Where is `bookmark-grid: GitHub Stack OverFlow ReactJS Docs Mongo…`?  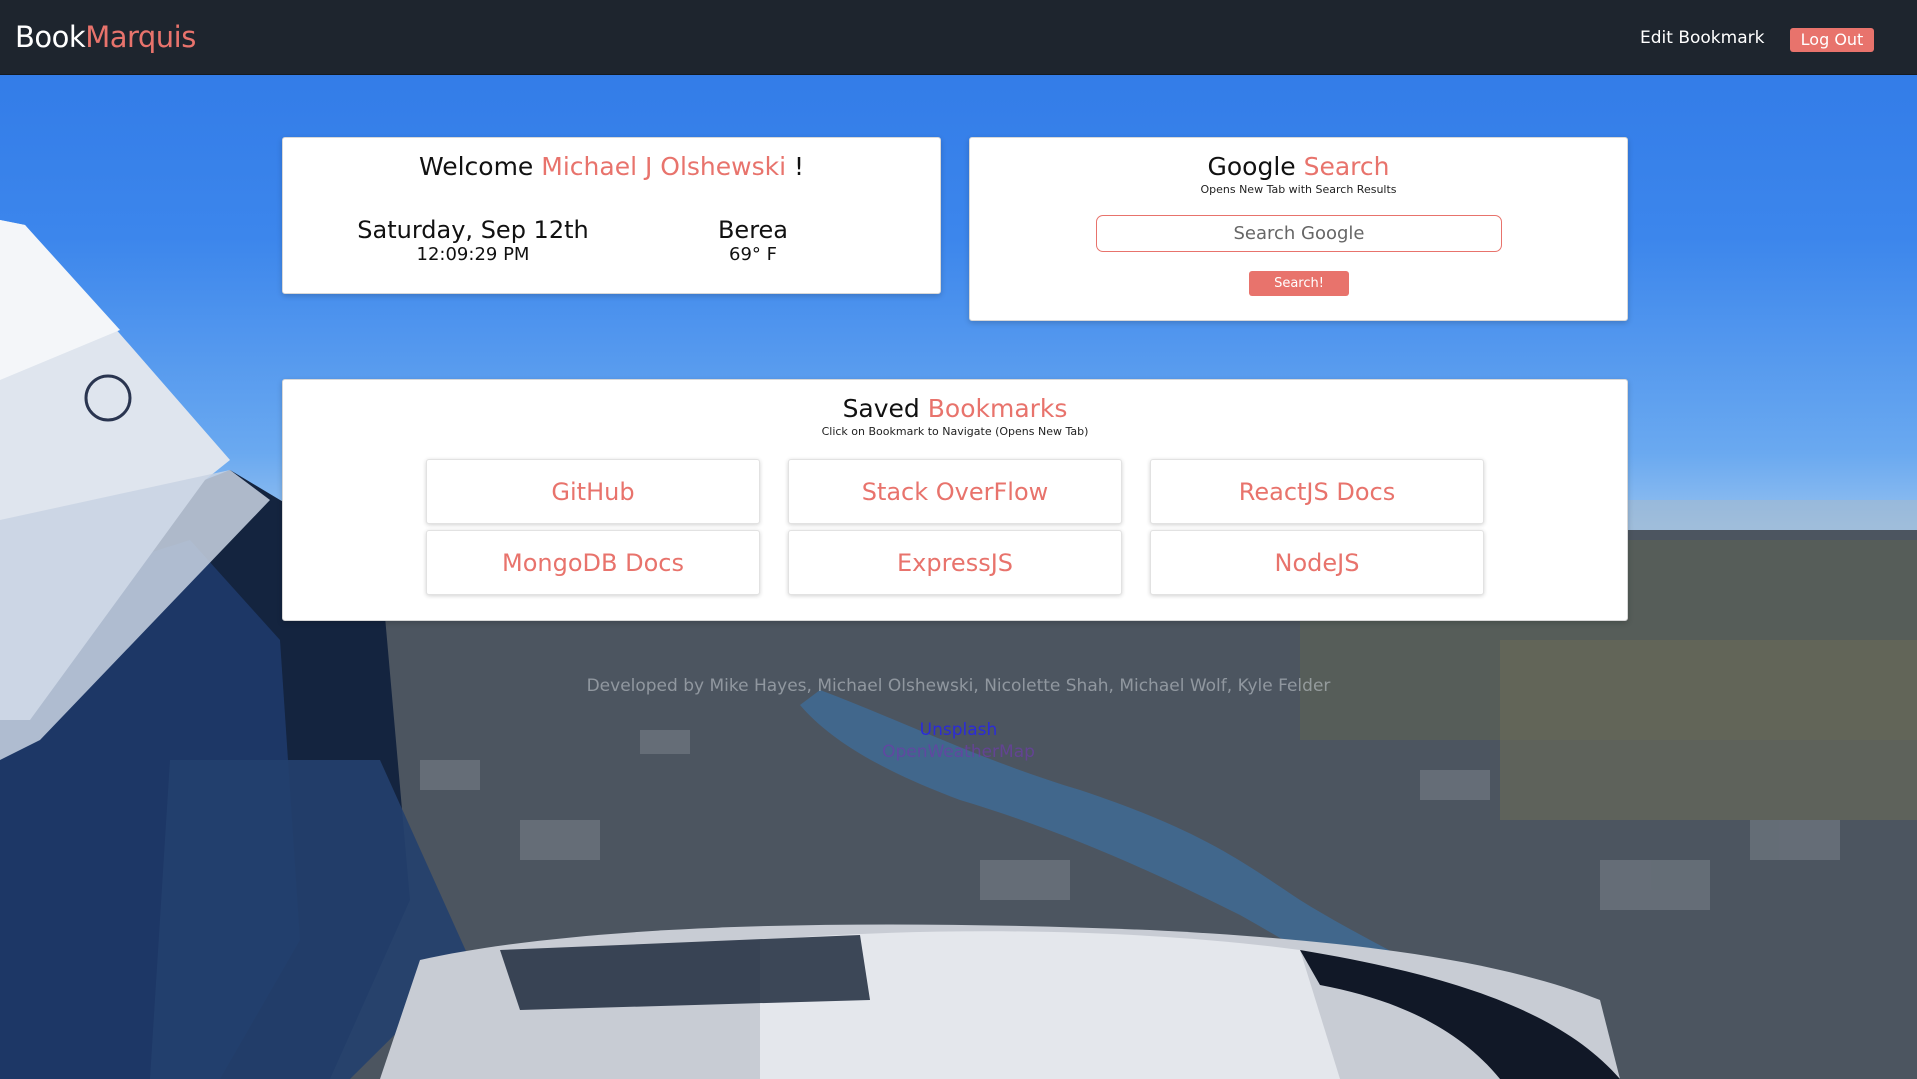 bookmark-grid: GitHub Stack OverFlow ReactJS Docs Mongo… is located at coordinates (956, 527).